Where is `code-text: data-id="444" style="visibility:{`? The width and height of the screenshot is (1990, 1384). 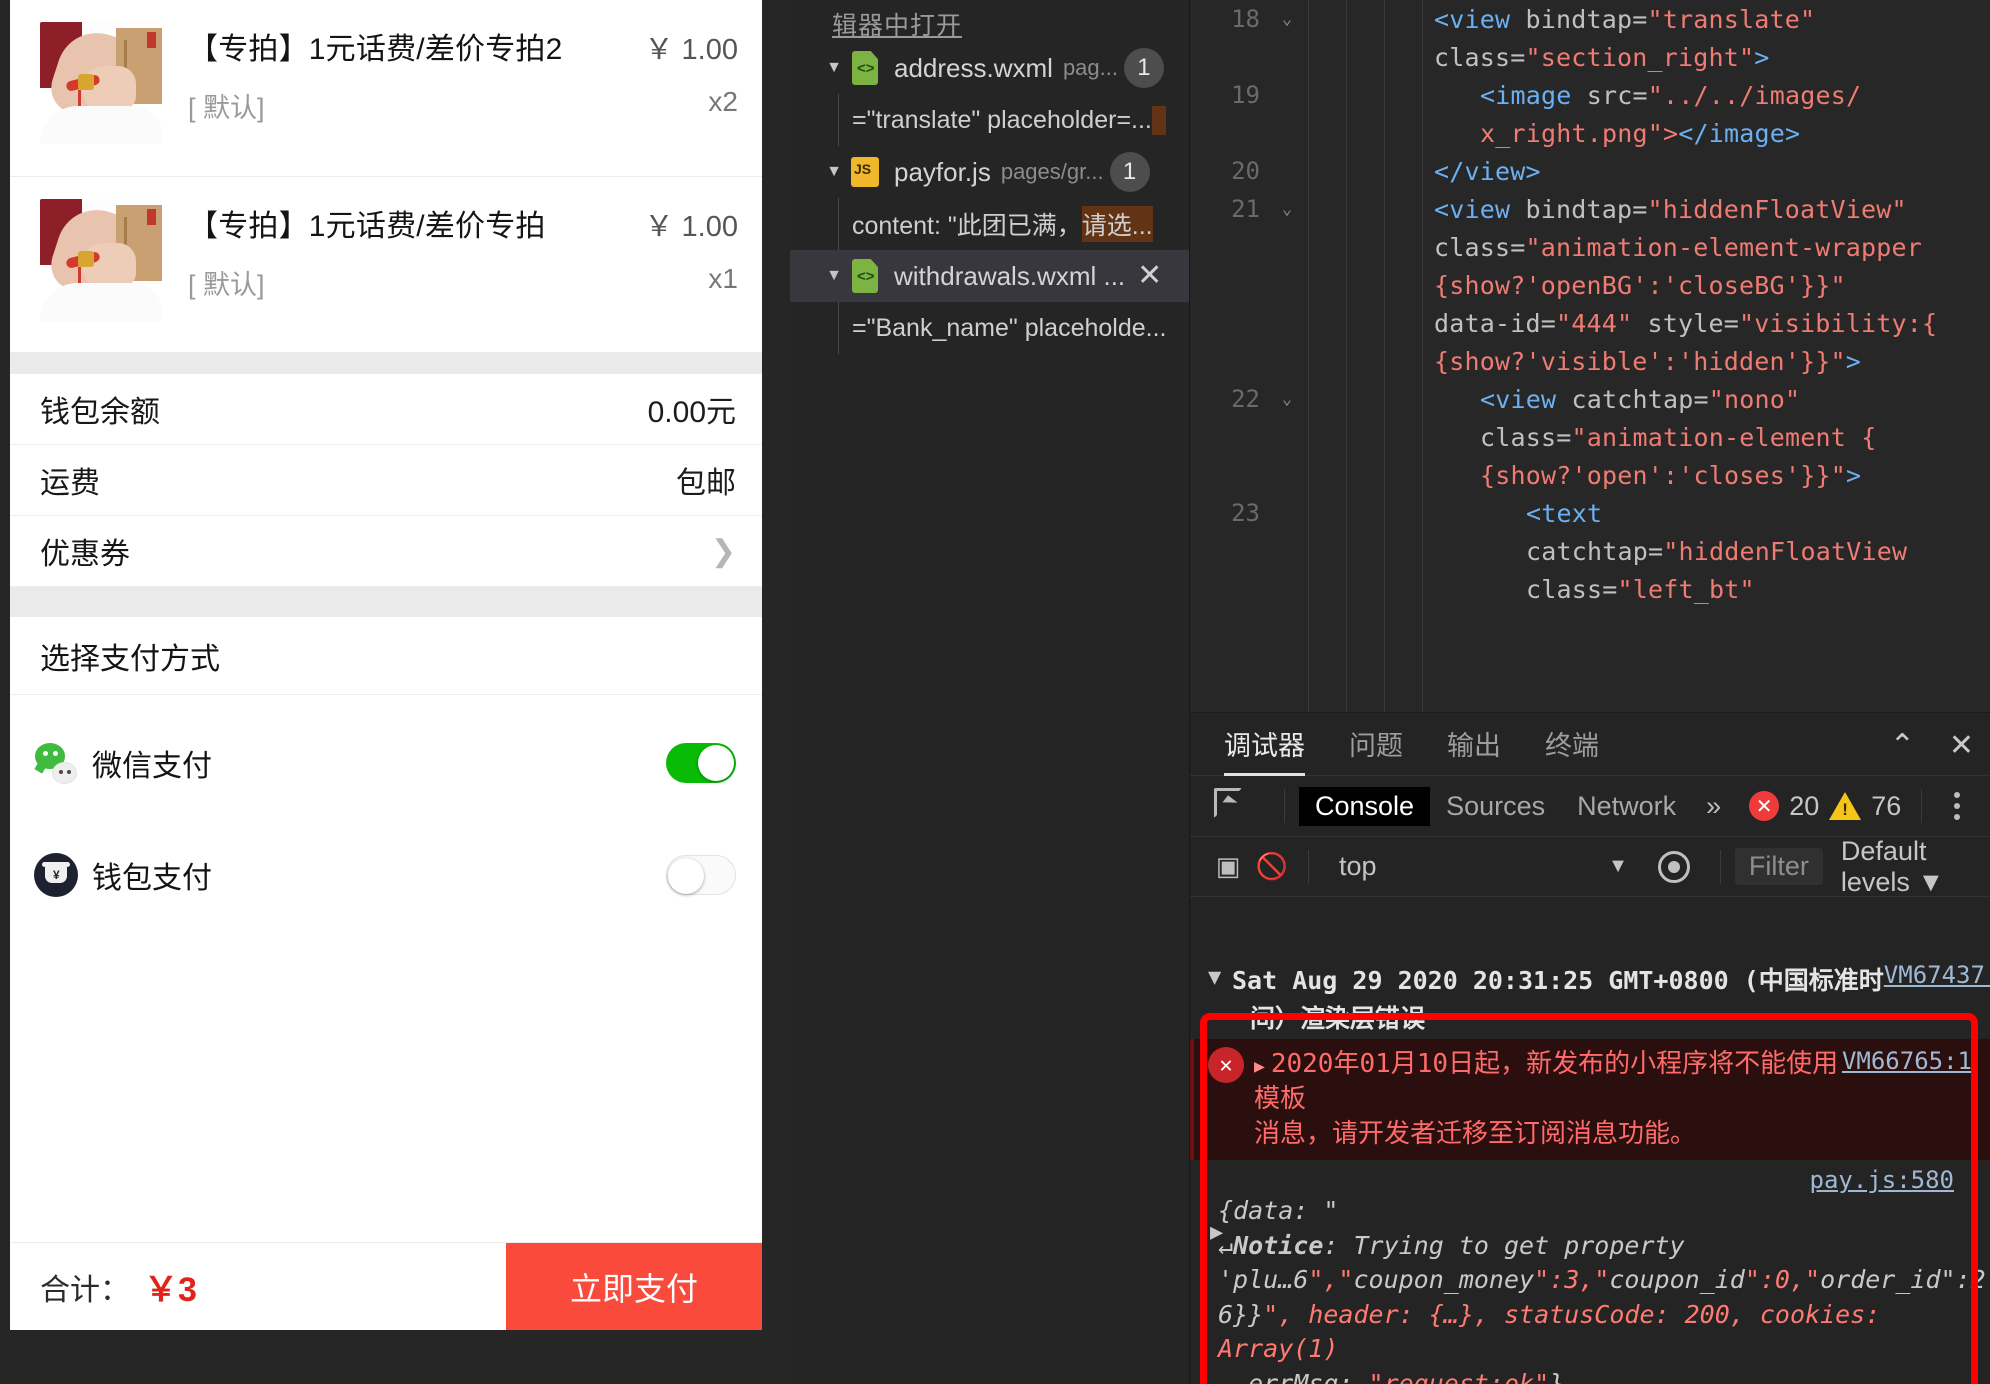 code-text: data-id="444" style="visibility:{ is located at coordinates (1686, 323).